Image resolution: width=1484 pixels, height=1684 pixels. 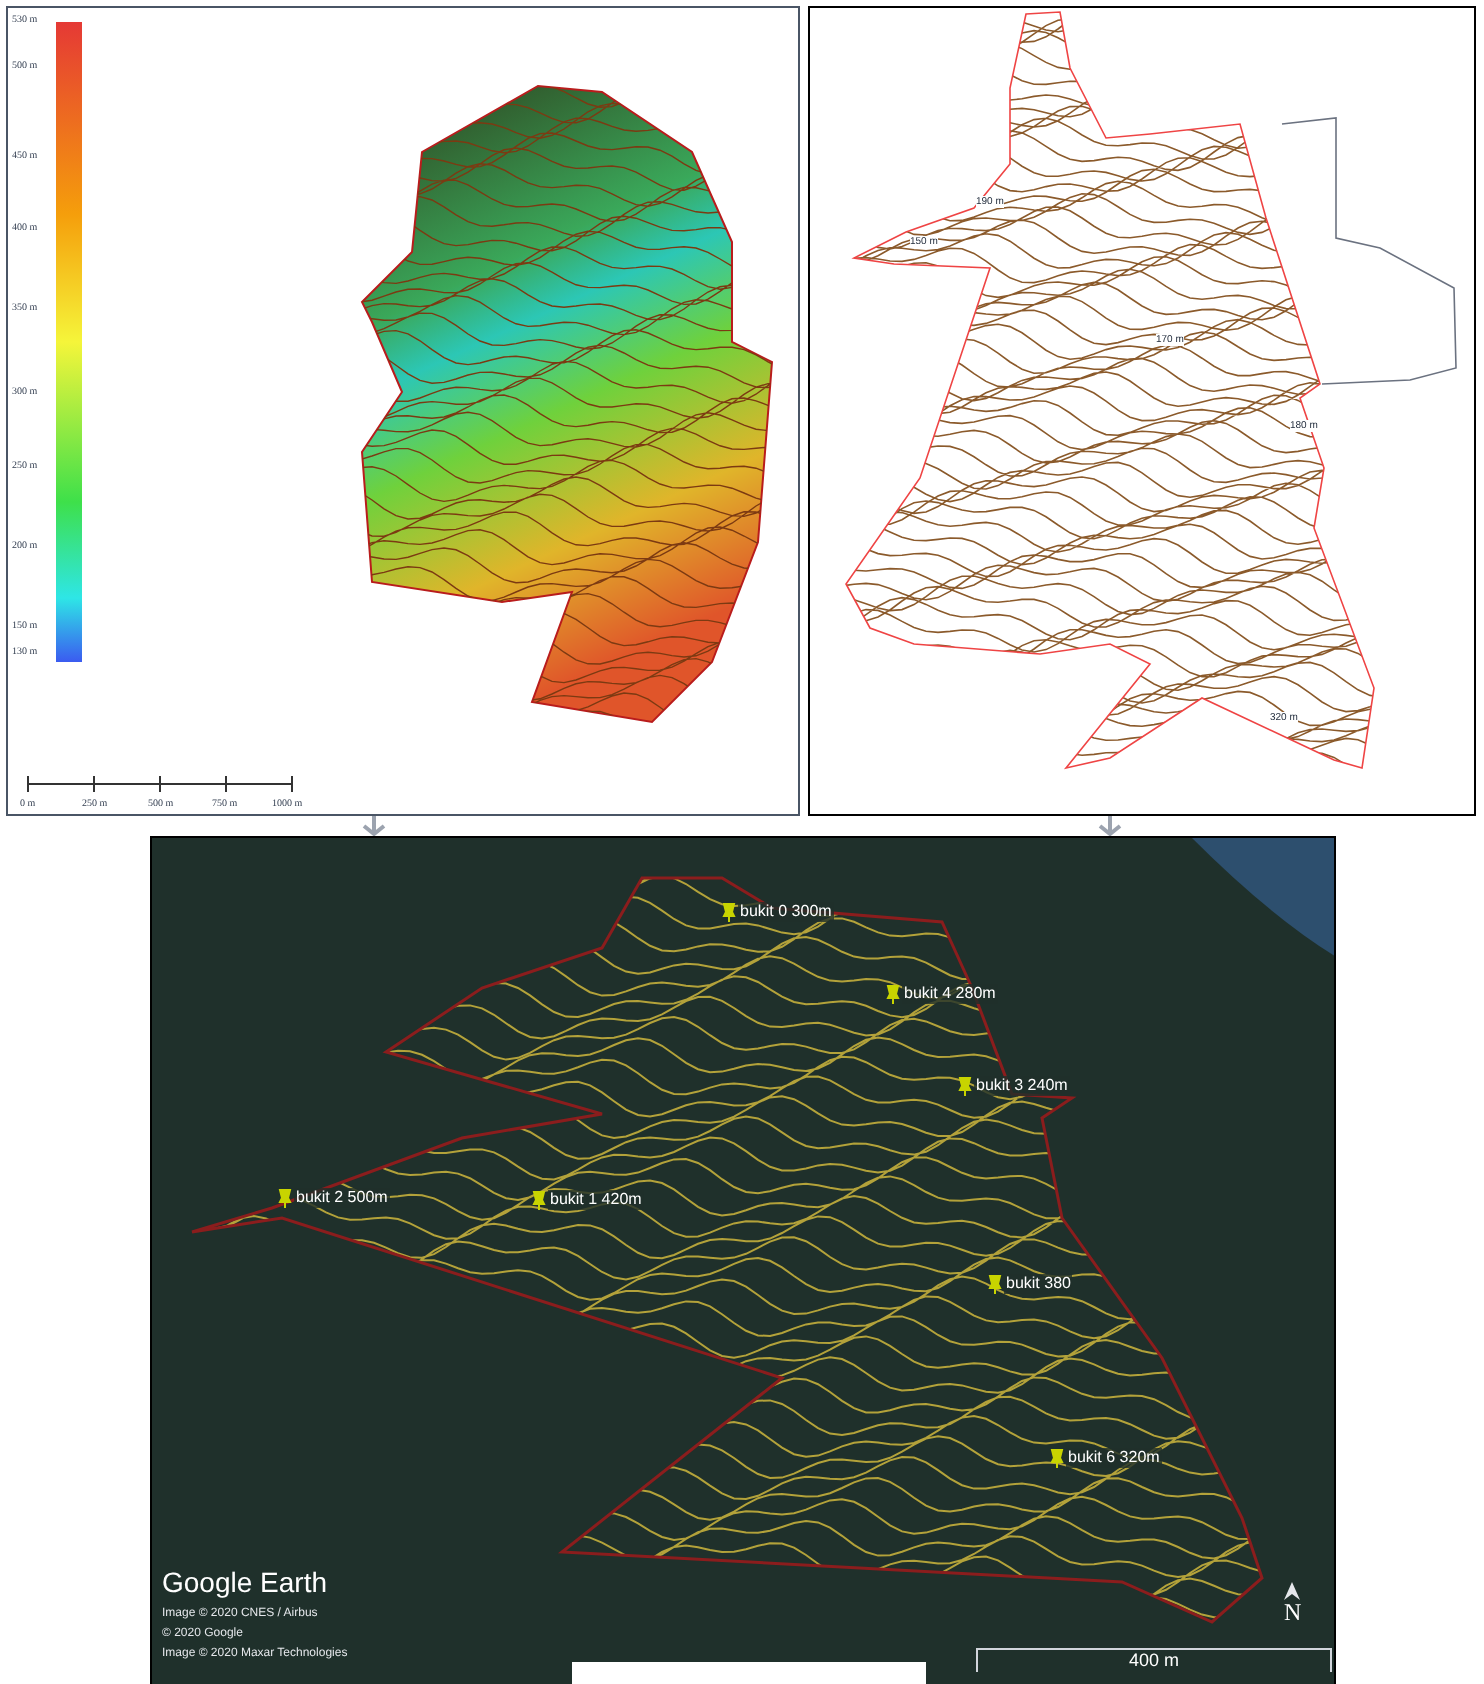 What do you see at coordinates (596, 1200) in the screenshot?
I see `placemark-label: bukit 1 420m` at bounding box center [596, 1200].